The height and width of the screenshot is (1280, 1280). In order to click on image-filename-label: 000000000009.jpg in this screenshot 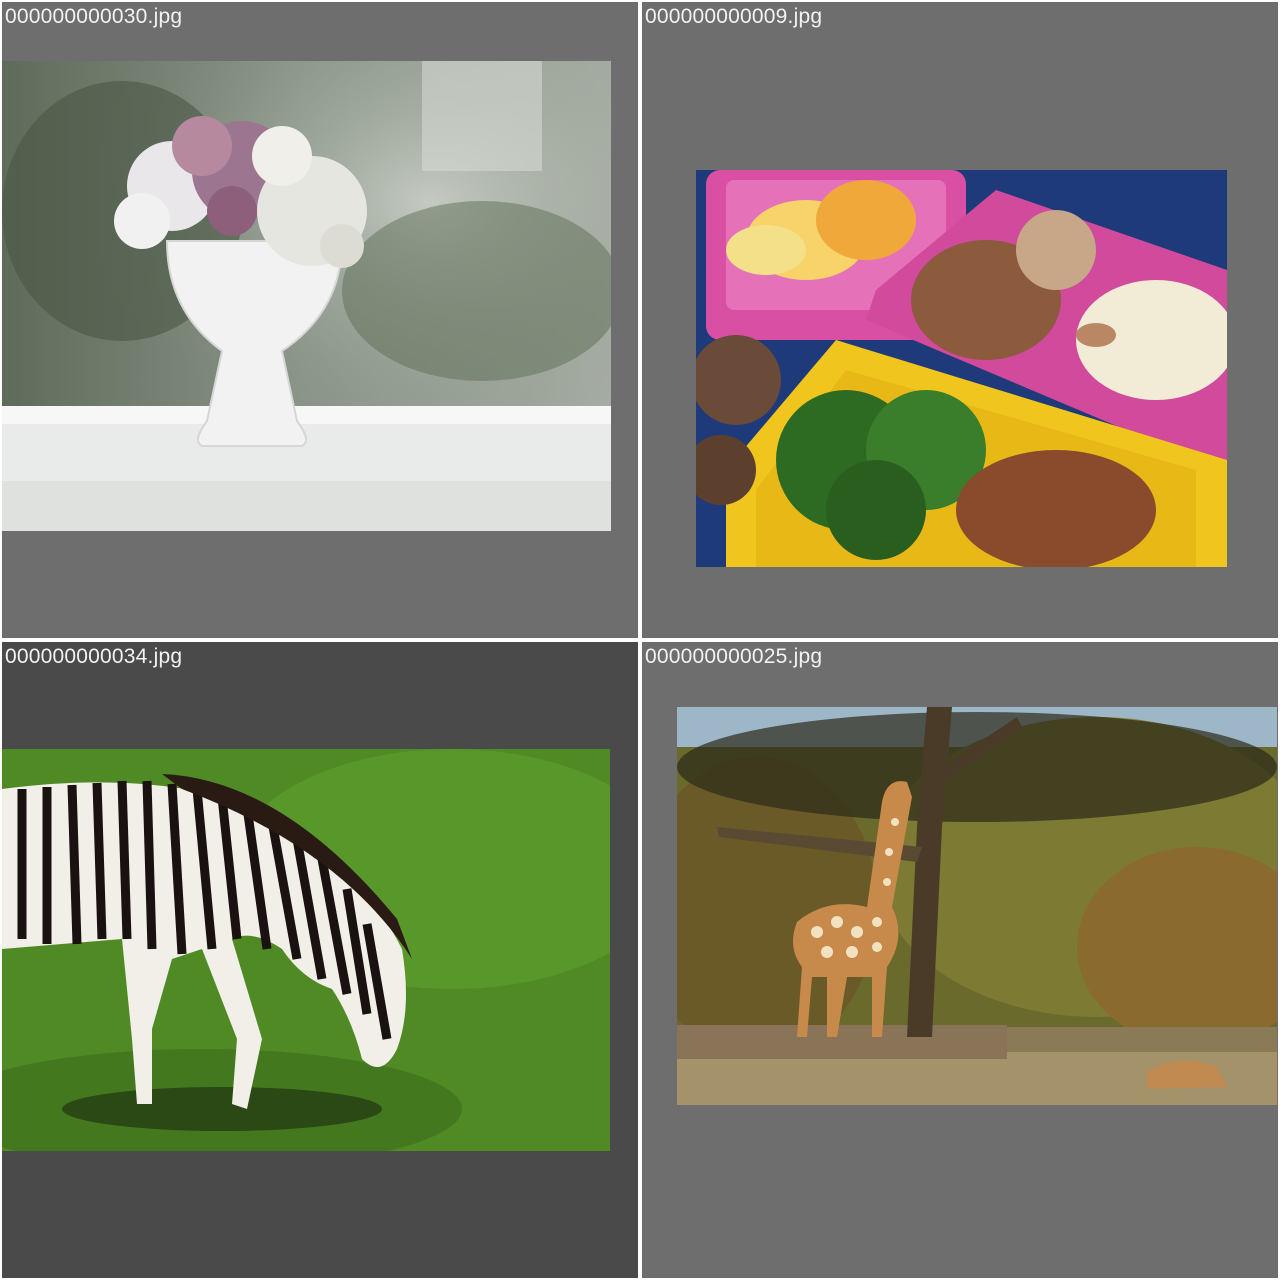, I will do `click(734, 16)`.